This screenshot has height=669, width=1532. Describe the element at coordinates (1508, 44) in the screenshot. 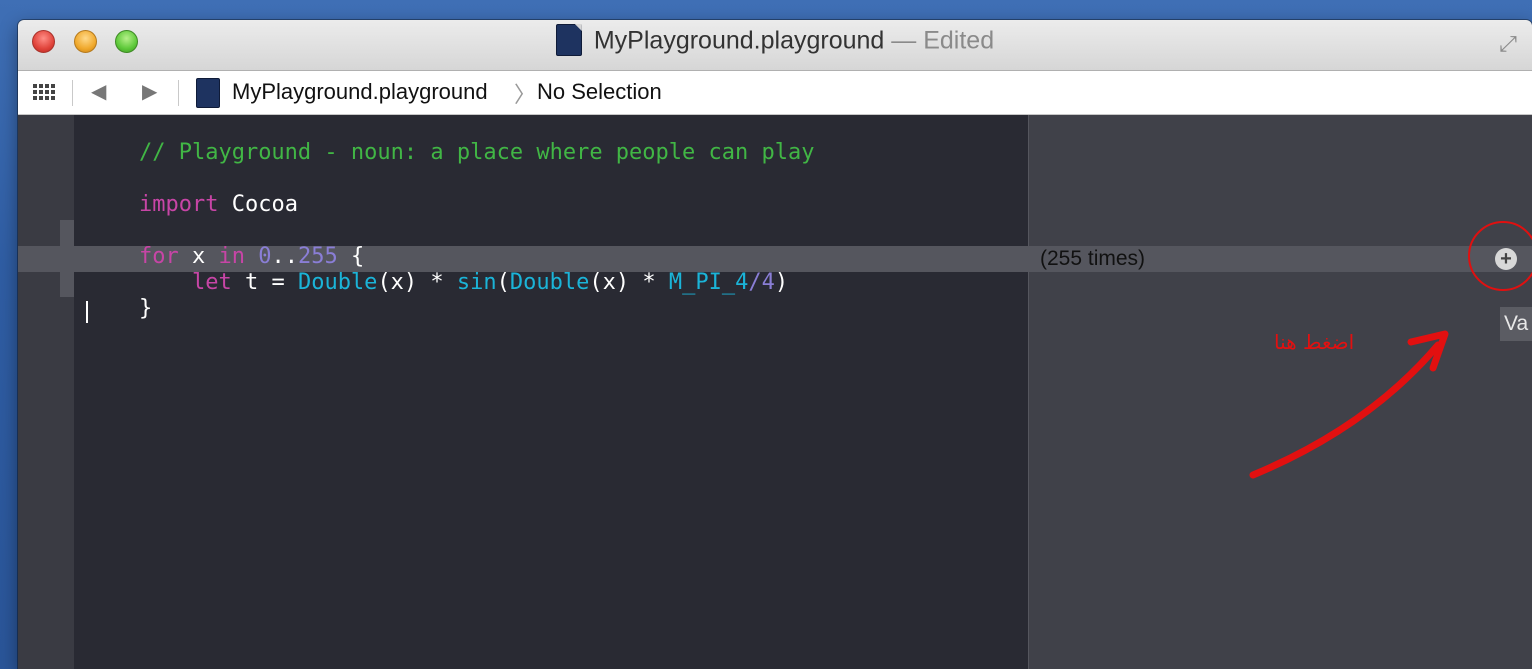

I see `fullscreen-icon: ⤢` at that location.